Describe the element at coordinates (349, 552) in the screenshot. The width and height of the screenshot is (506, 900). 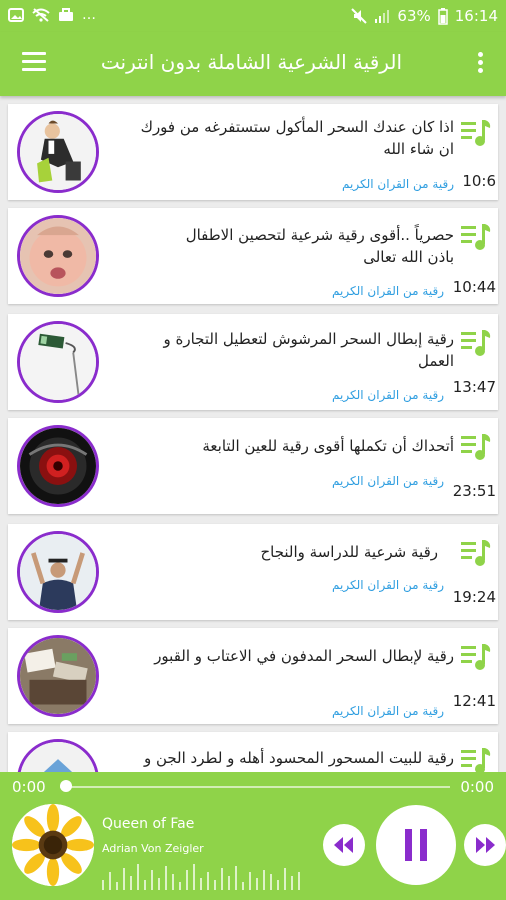
I see `item-title-line1: رقية شرعية للدراسة والنجاح` at that location.